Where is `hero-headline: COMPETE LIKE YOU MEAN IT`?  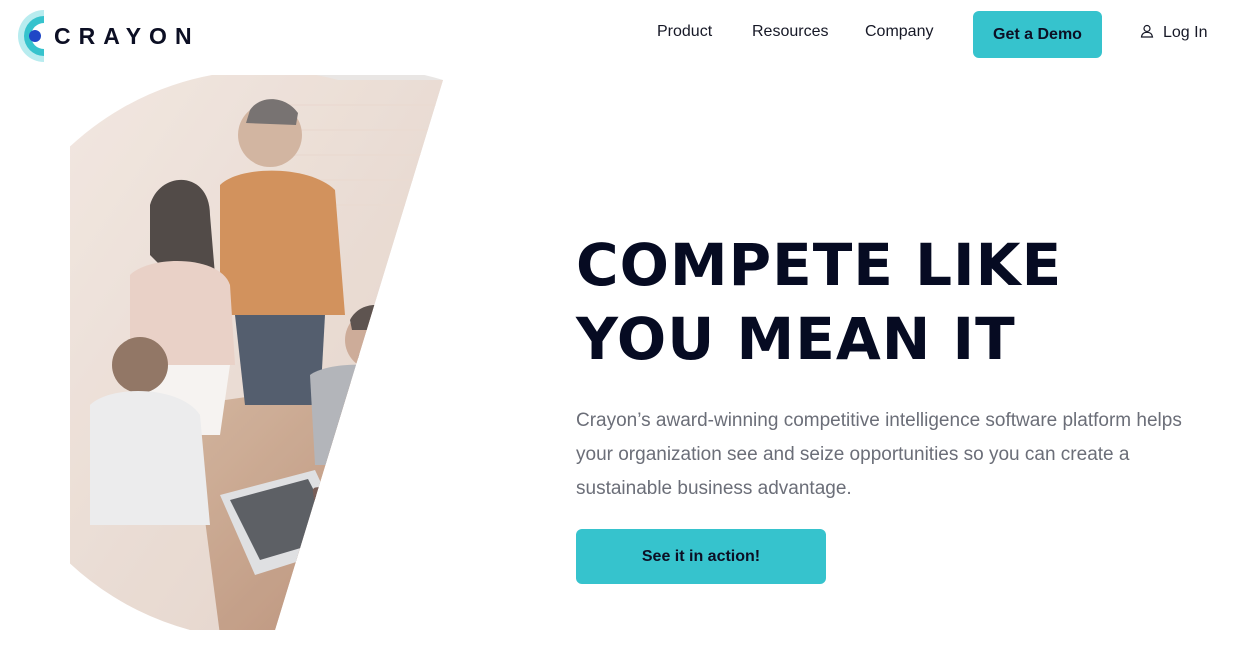
hero-headline: COMPETE LIKE YOU MEAN IT is located at coordinates (819, 302).